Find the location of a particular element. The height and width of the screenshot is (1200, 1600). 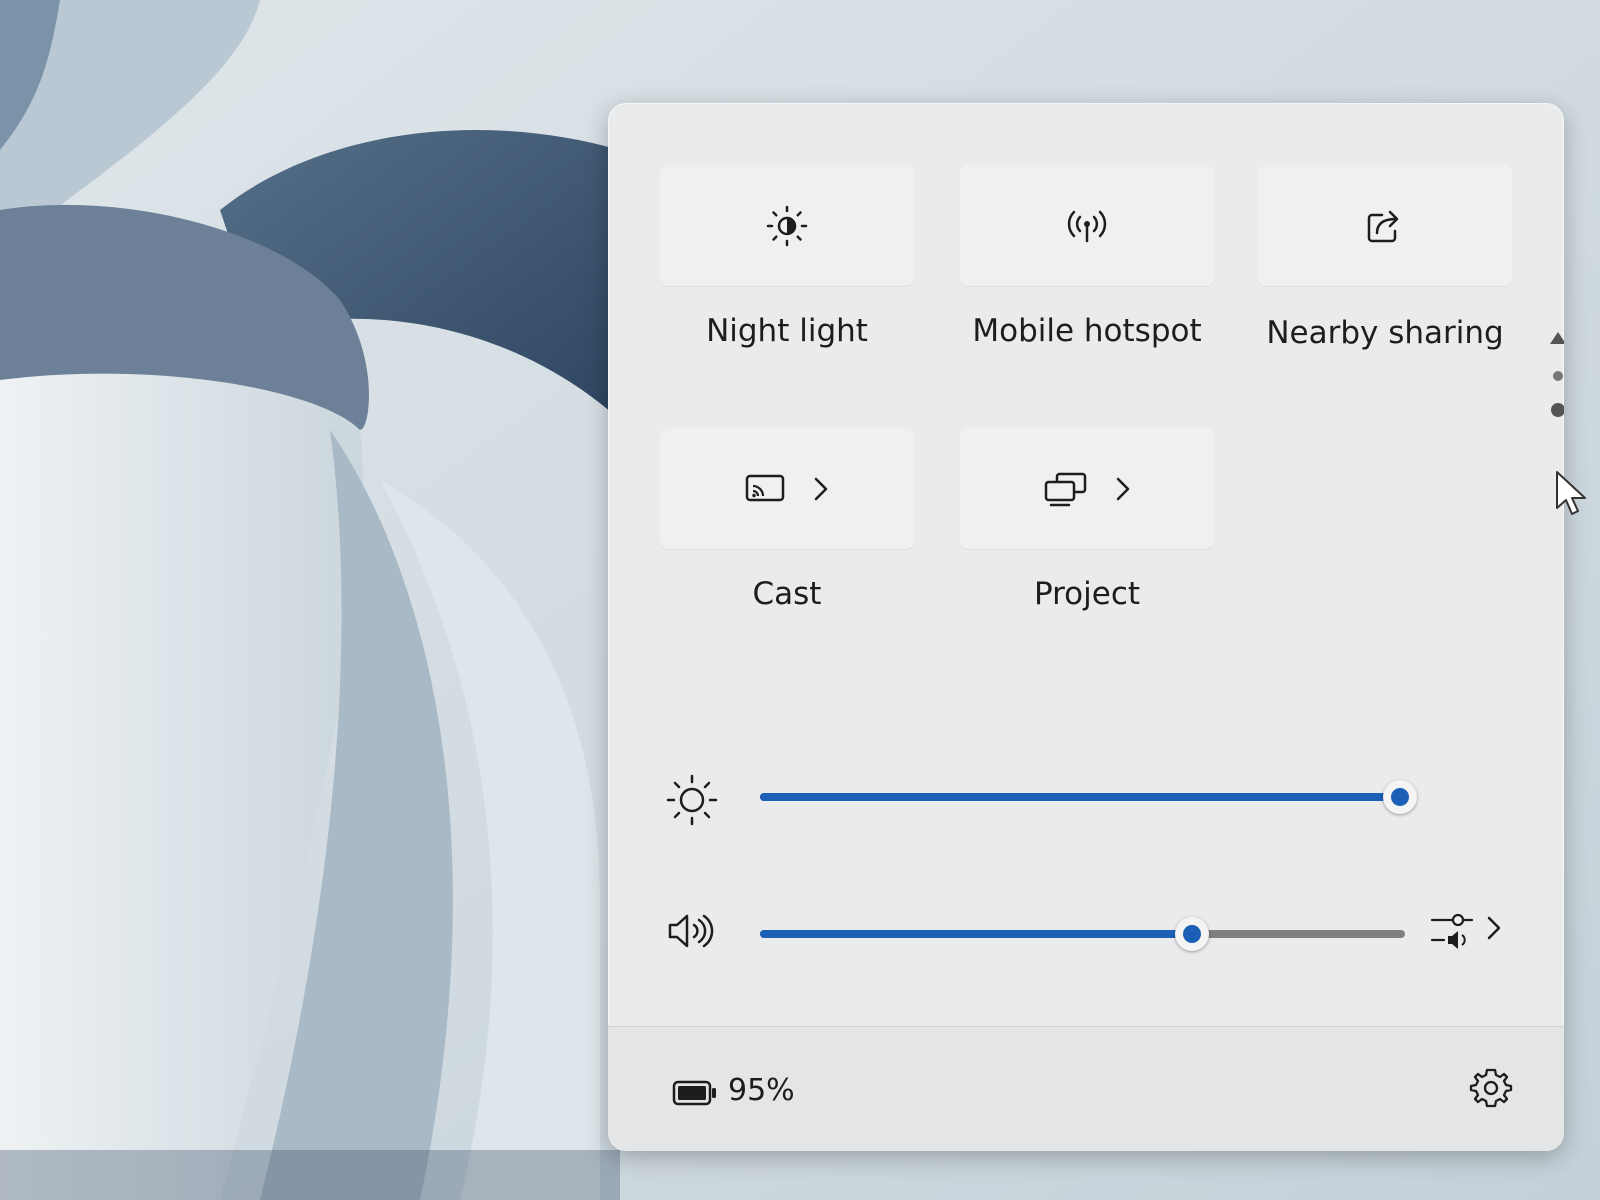

page-indicator is located at coordinates (1555, 380).